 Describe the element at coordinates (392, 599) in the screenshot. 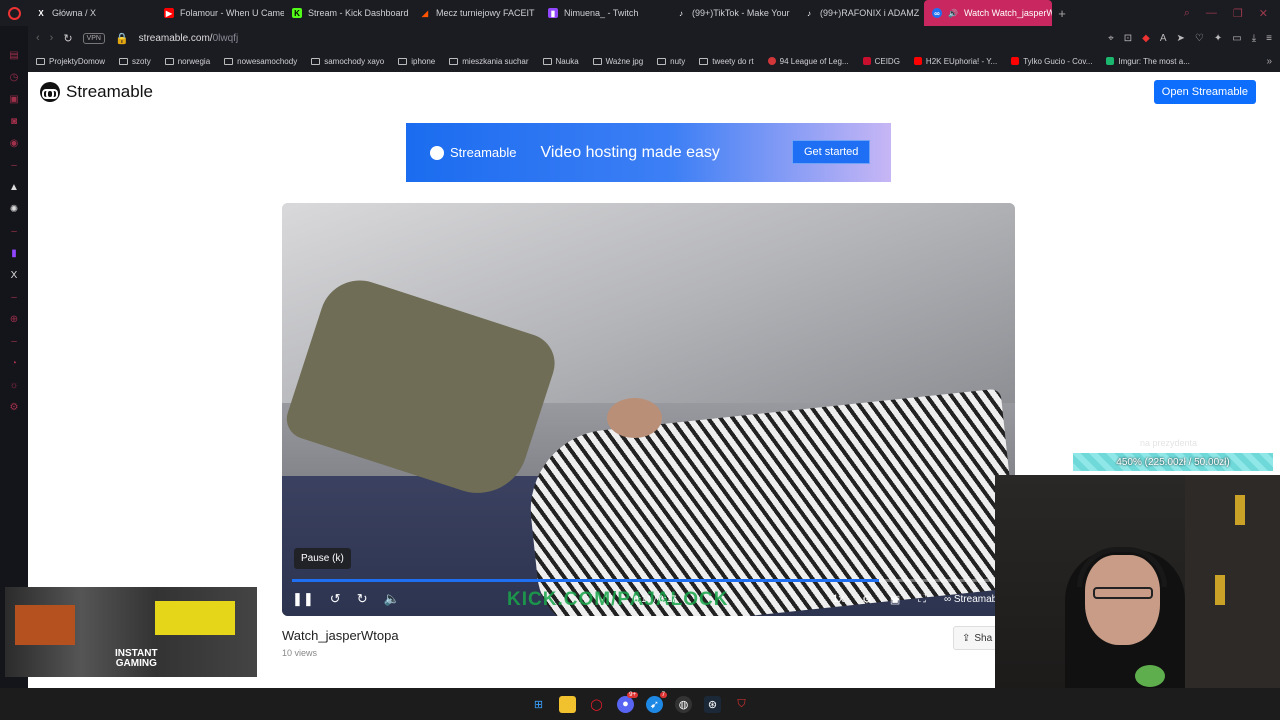

I see `volume-icon: 🔈` at that location.